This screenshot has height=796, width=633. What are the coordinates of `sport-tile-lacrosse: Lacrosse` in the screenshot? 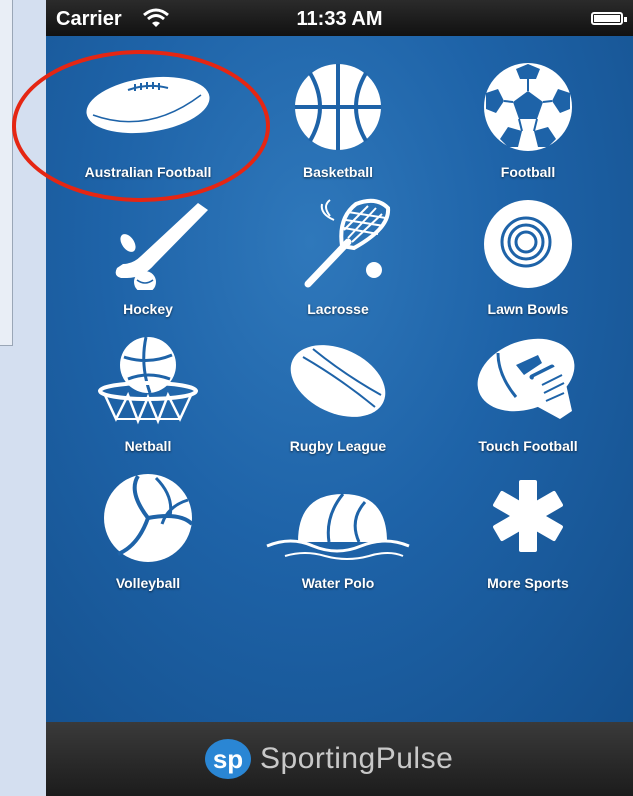 It's located at (338, 263).